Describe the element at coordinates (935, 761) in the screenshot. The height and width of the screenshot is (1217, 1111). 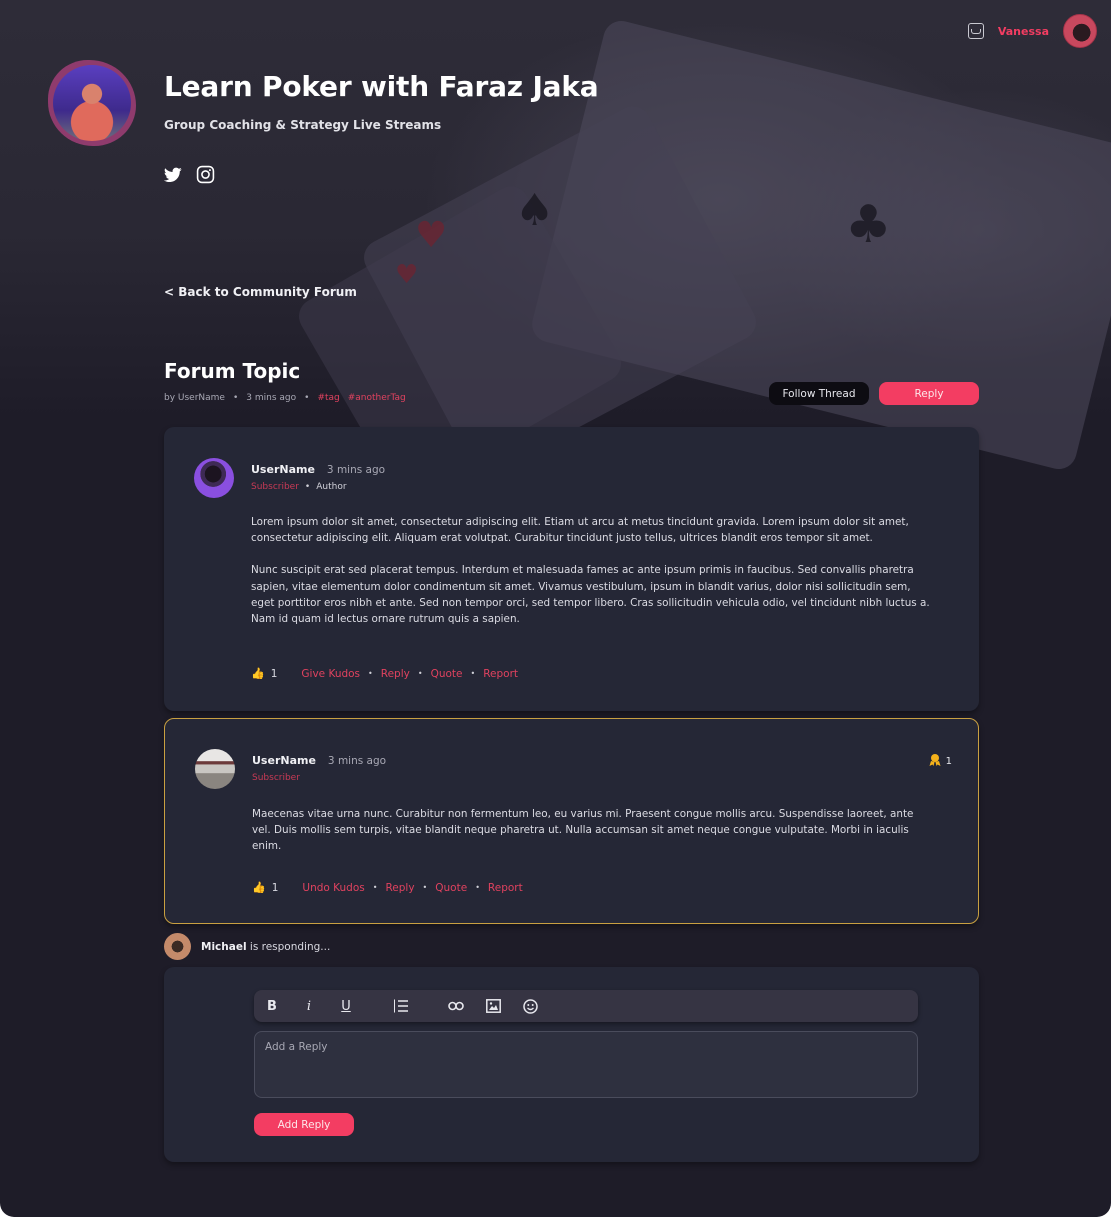
I see `award-icon` at that location.